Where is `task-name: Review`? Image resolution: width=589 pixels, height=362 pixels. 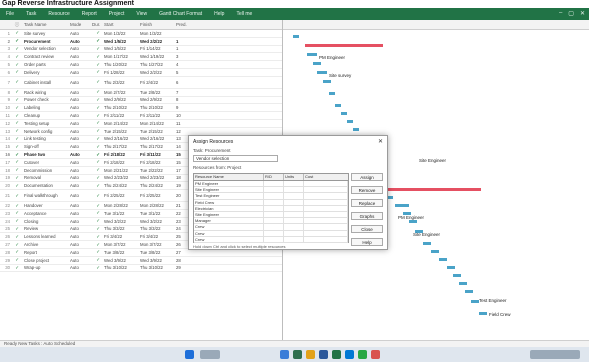 task-name: Review is located at coordinates (31, 229).